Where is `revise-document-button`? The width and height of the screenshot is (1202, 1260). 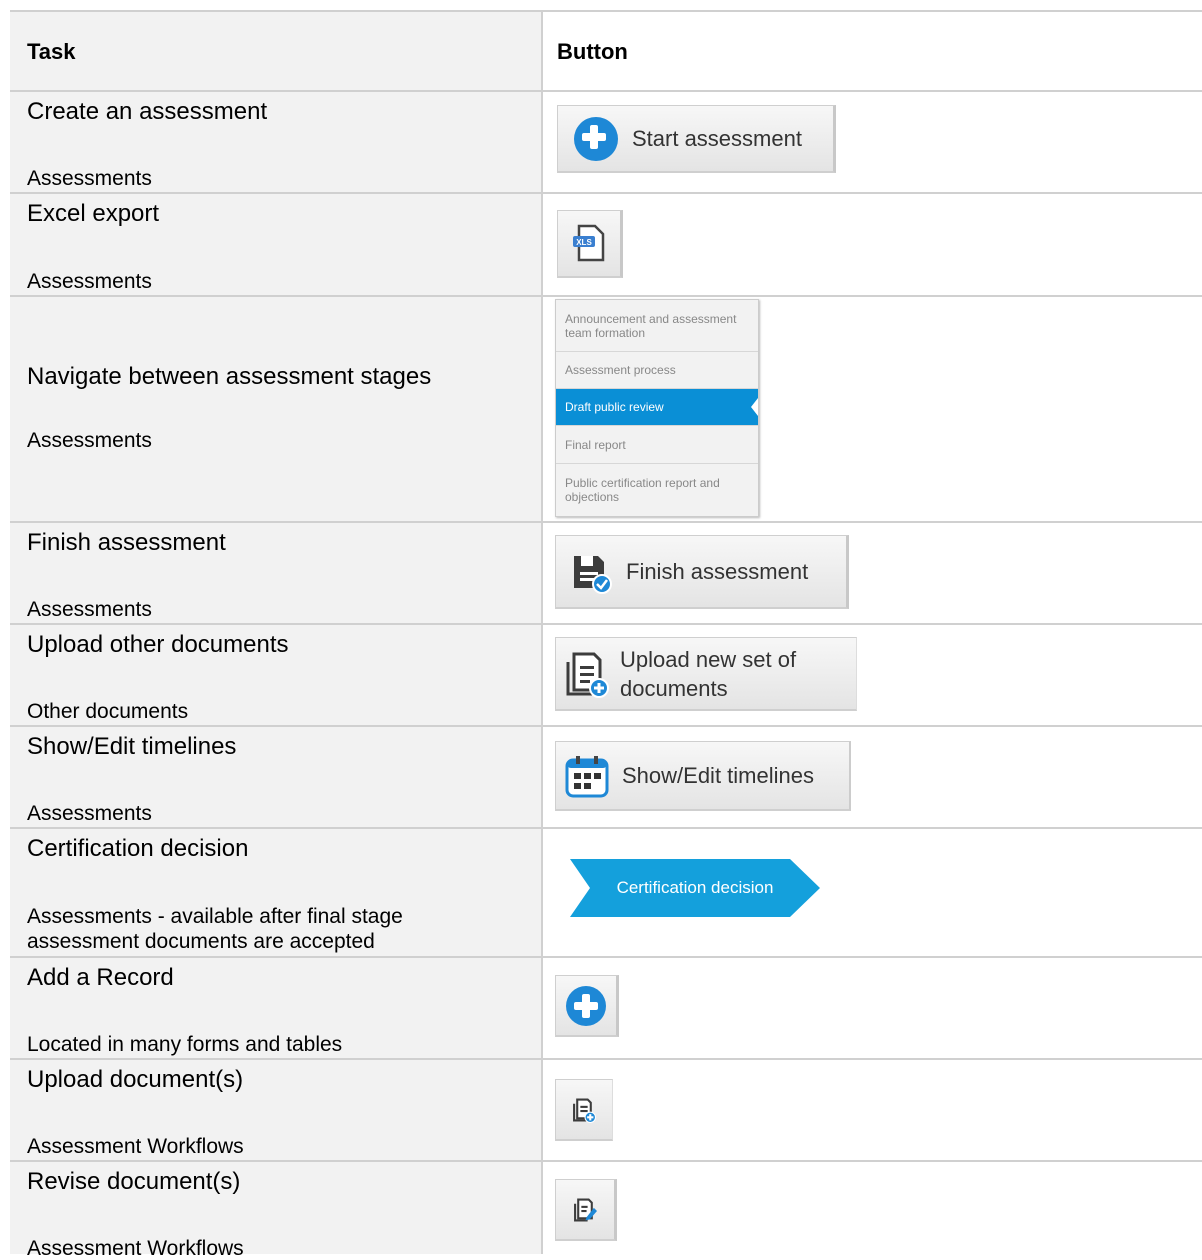 revise-document-button is located at coordinates (586, 1210).